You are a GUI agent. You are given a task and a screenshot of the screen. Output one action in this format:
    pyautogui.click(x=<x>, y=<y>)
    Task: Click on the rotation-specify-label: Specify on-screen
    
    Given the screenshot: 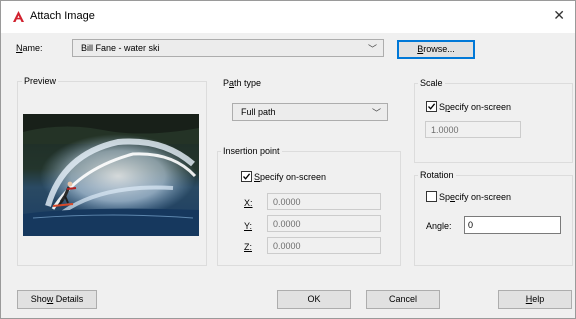 What is the action you would take?
    pyautogui.click(x=475, y=197)
    